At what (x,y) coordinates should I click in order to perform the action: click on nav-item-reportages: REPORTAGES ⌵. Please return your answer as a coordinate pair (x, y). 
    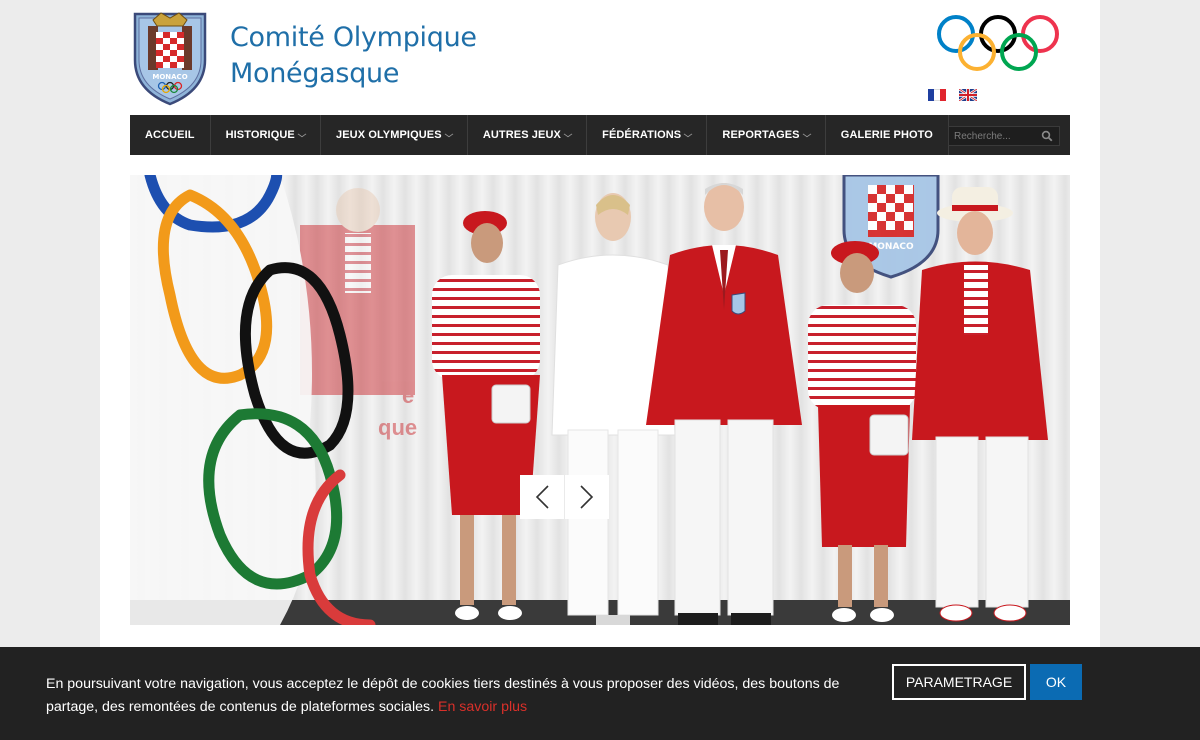
    Looking at the image, I should click on (766, 135).